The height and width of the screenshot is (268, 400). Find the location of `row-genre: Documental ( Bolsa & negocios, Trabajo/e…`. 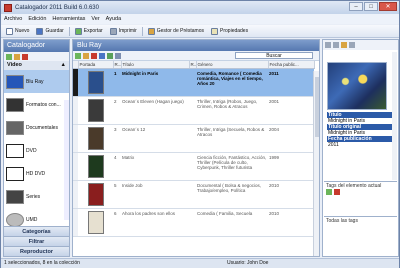

row-genre: Documental ( Bolsa & negocios, Trabajo/e… is located at coordinates (232, 194).